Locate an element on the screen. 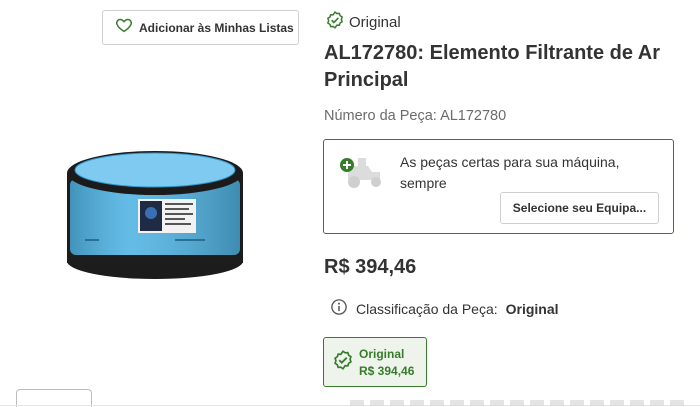 The width and height of the screenshot is (700, 407). original-badge: Original is located at coordinates (363, 22).